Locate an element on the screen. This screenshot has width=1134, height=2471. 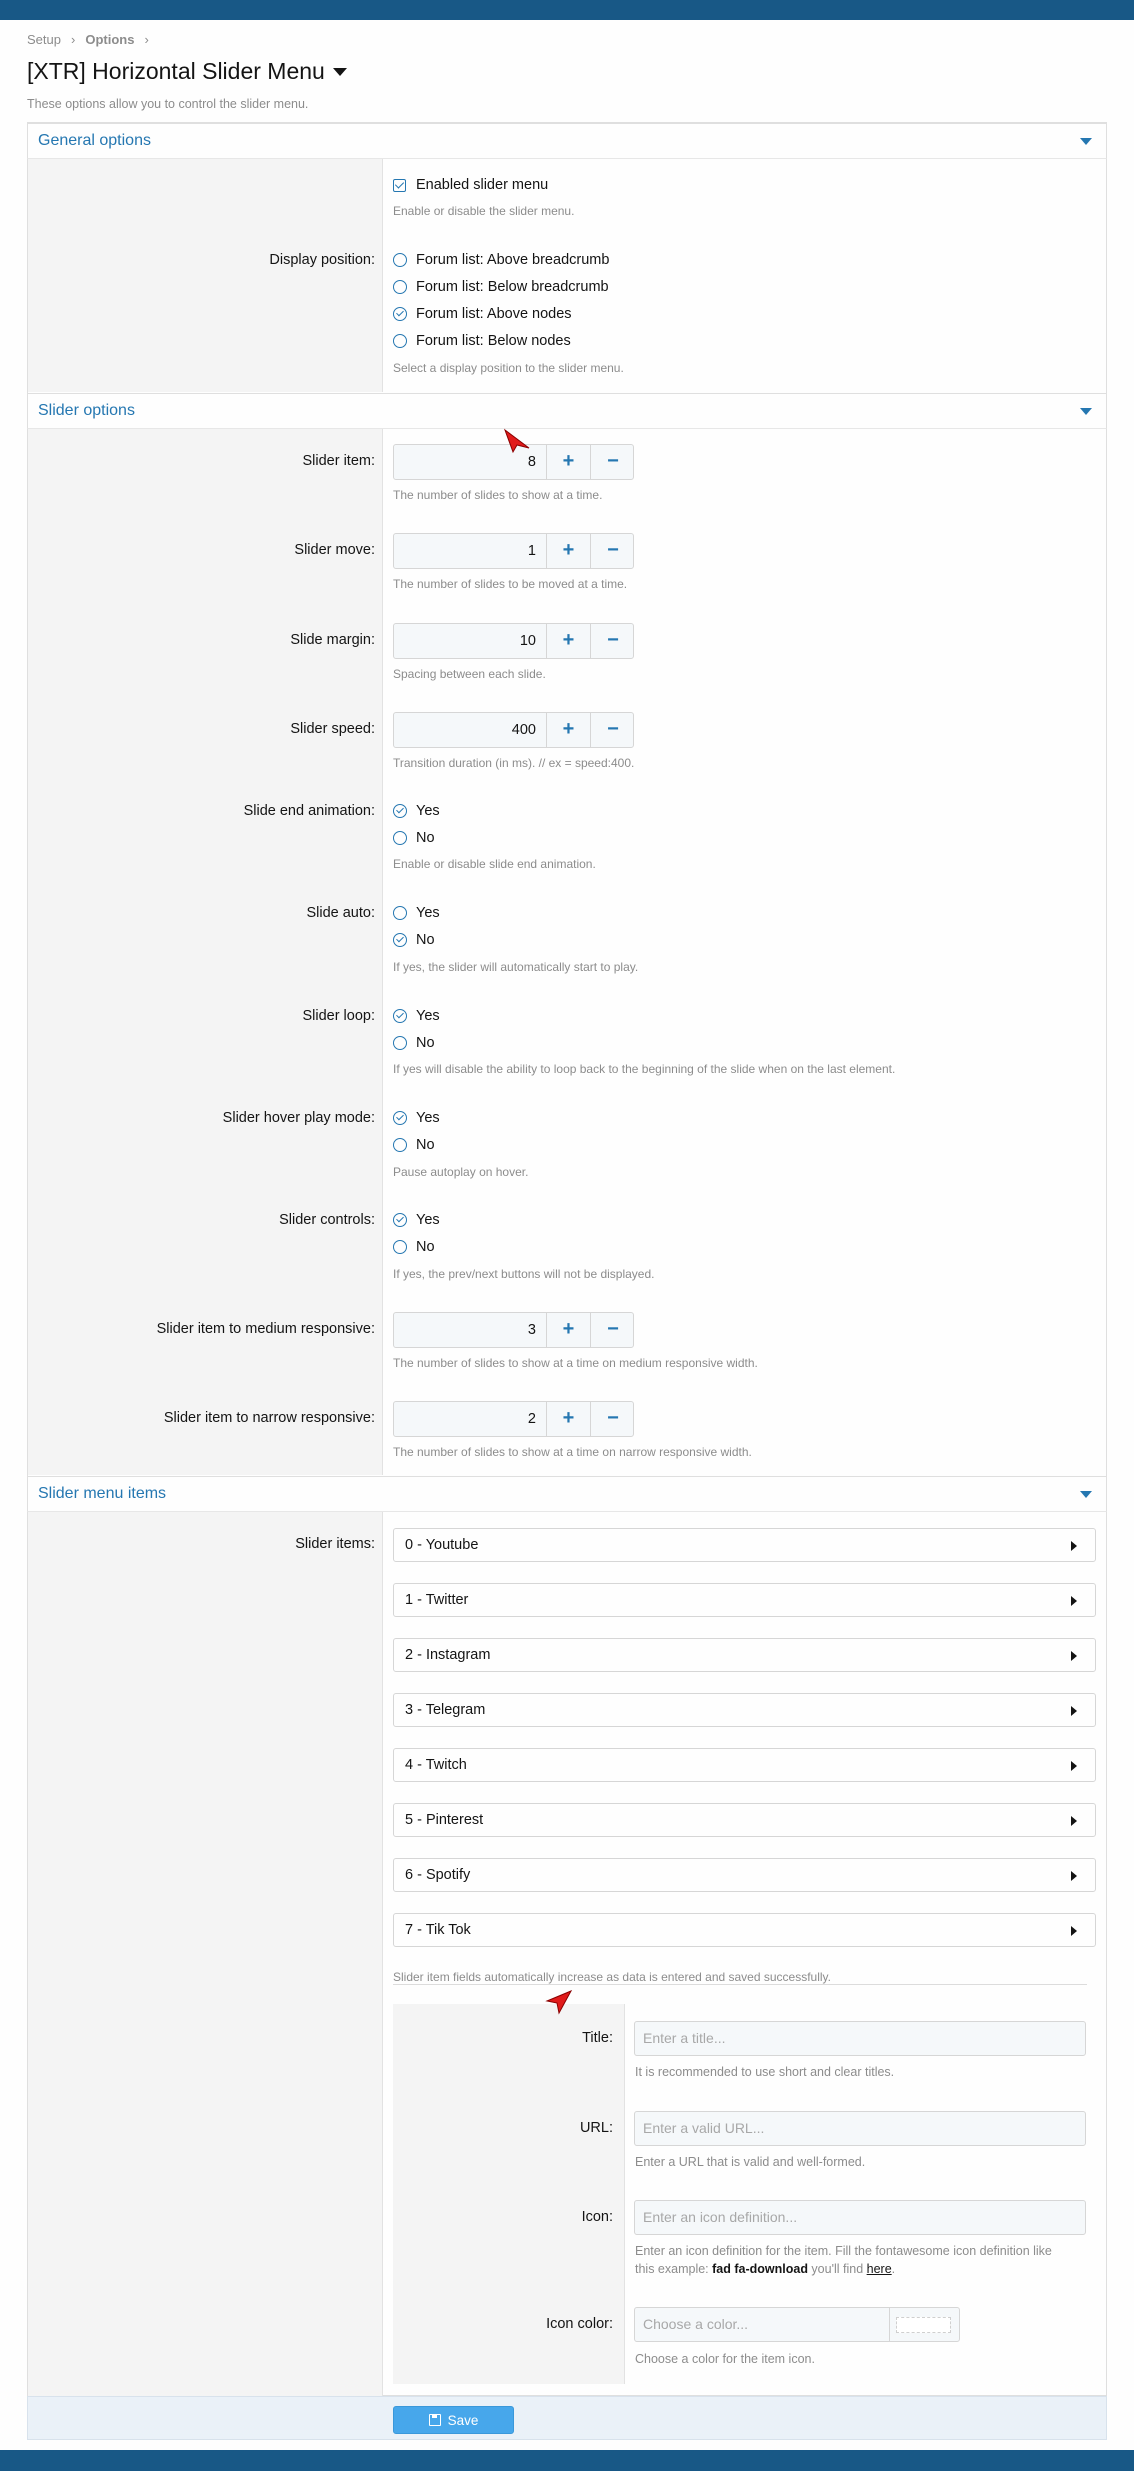
form-footer is located at coordinates (567, 2418).